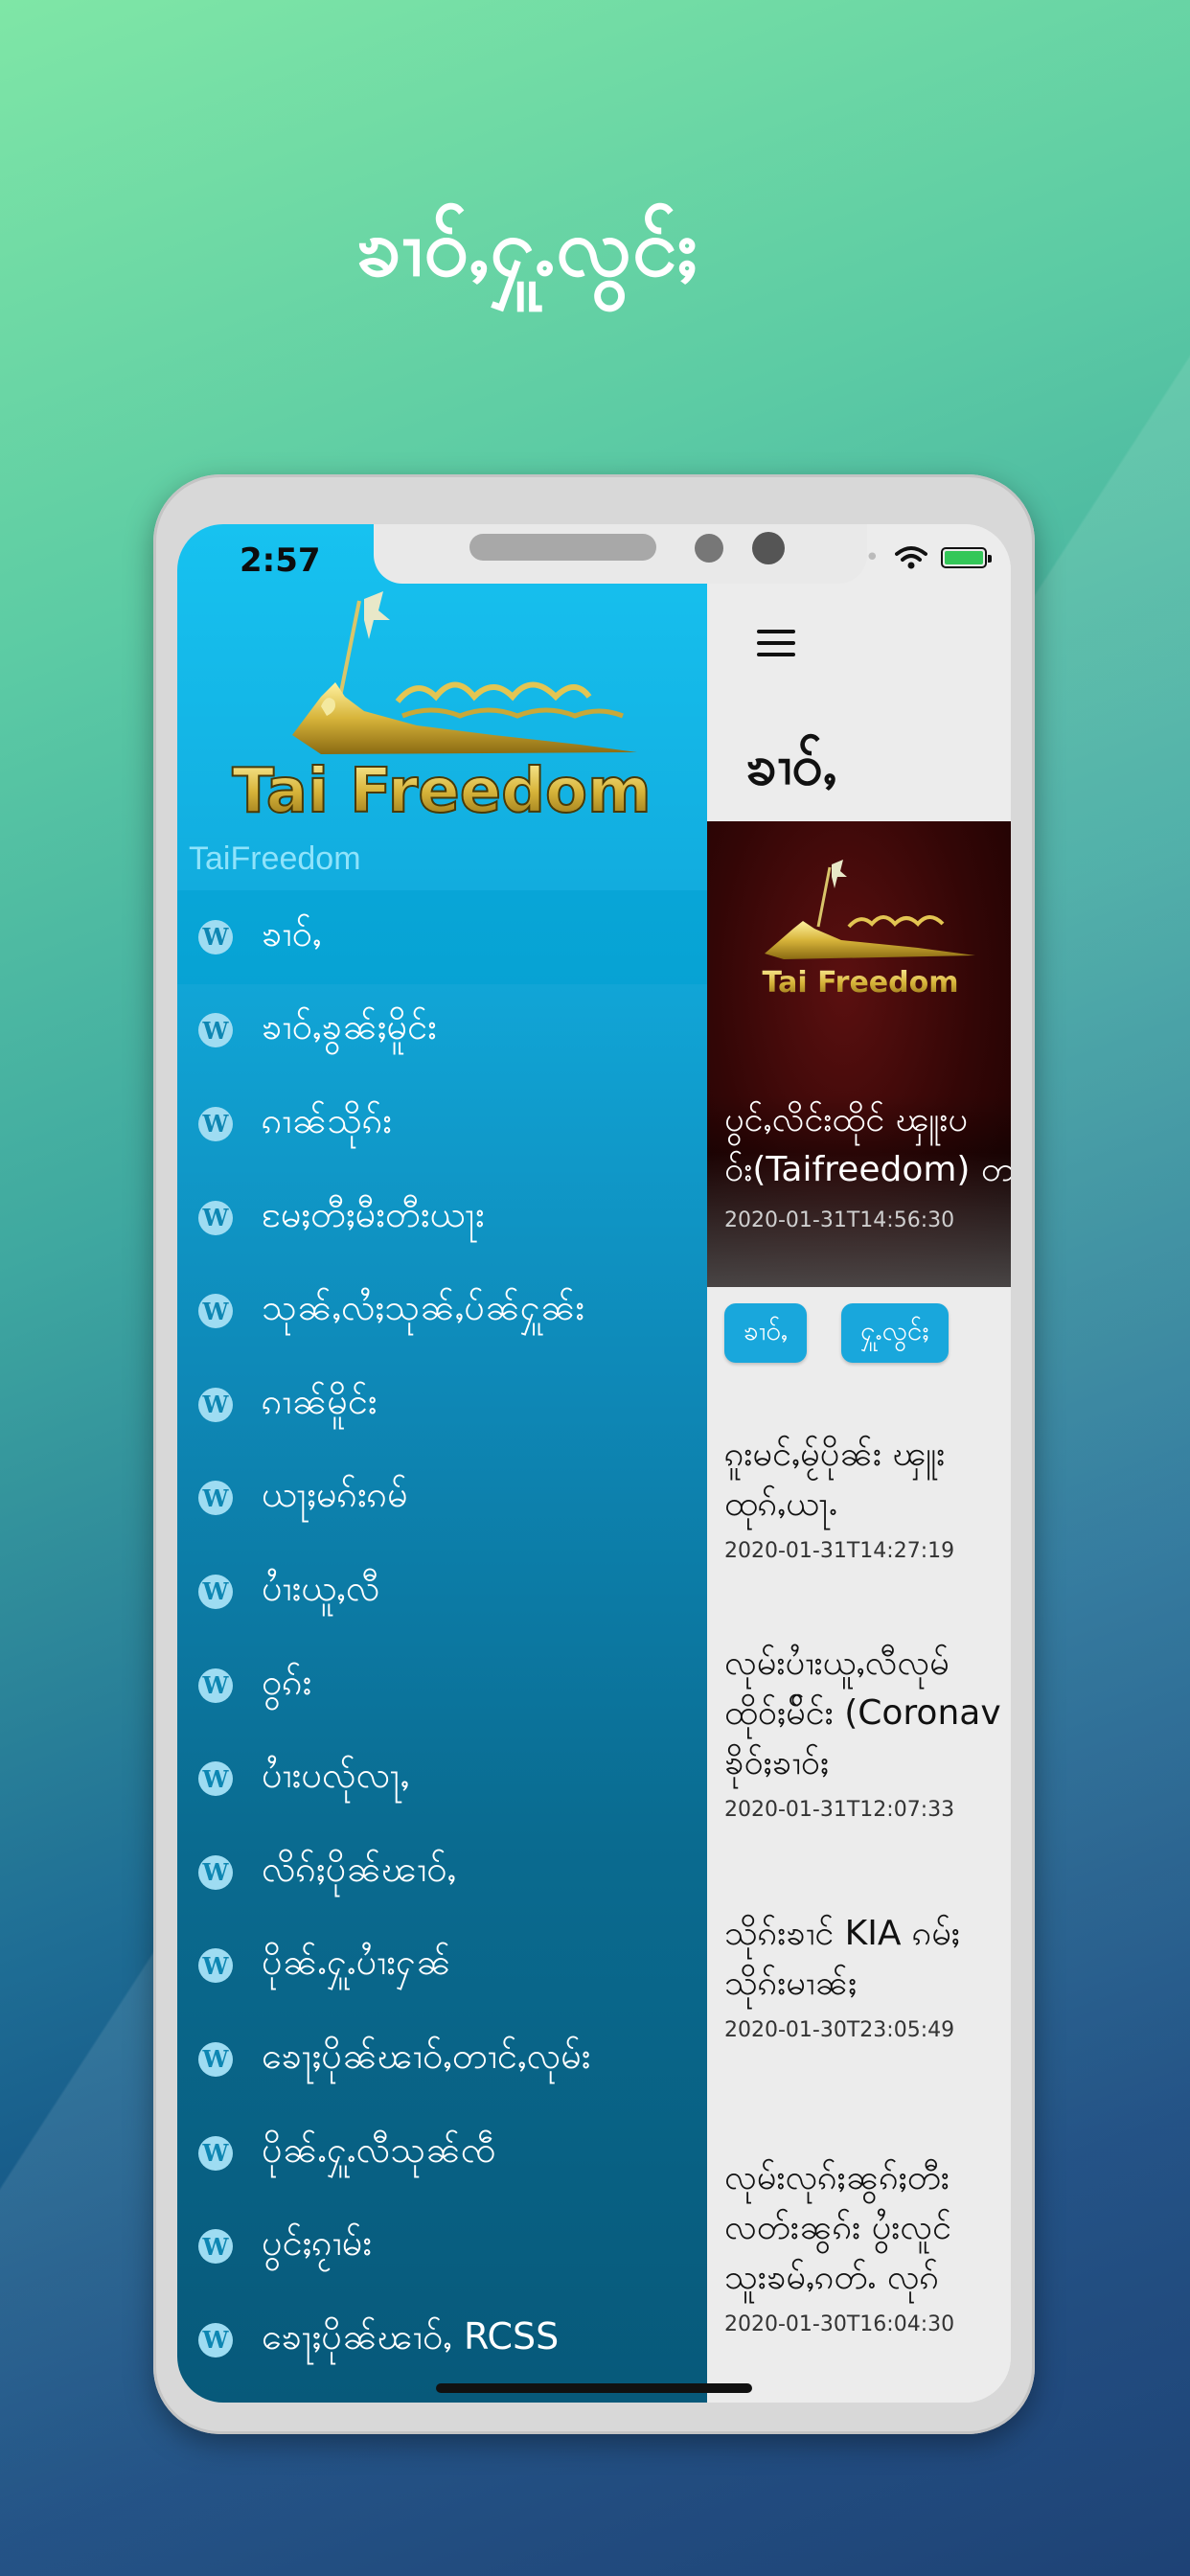 This screenshot has height=2576, width=1190. Describe the element at coordinates (527, 247) in the screenshot. I see `promo-headline: ၶၢဝ်ႇႁူႉလွင်ႈ` at that location.